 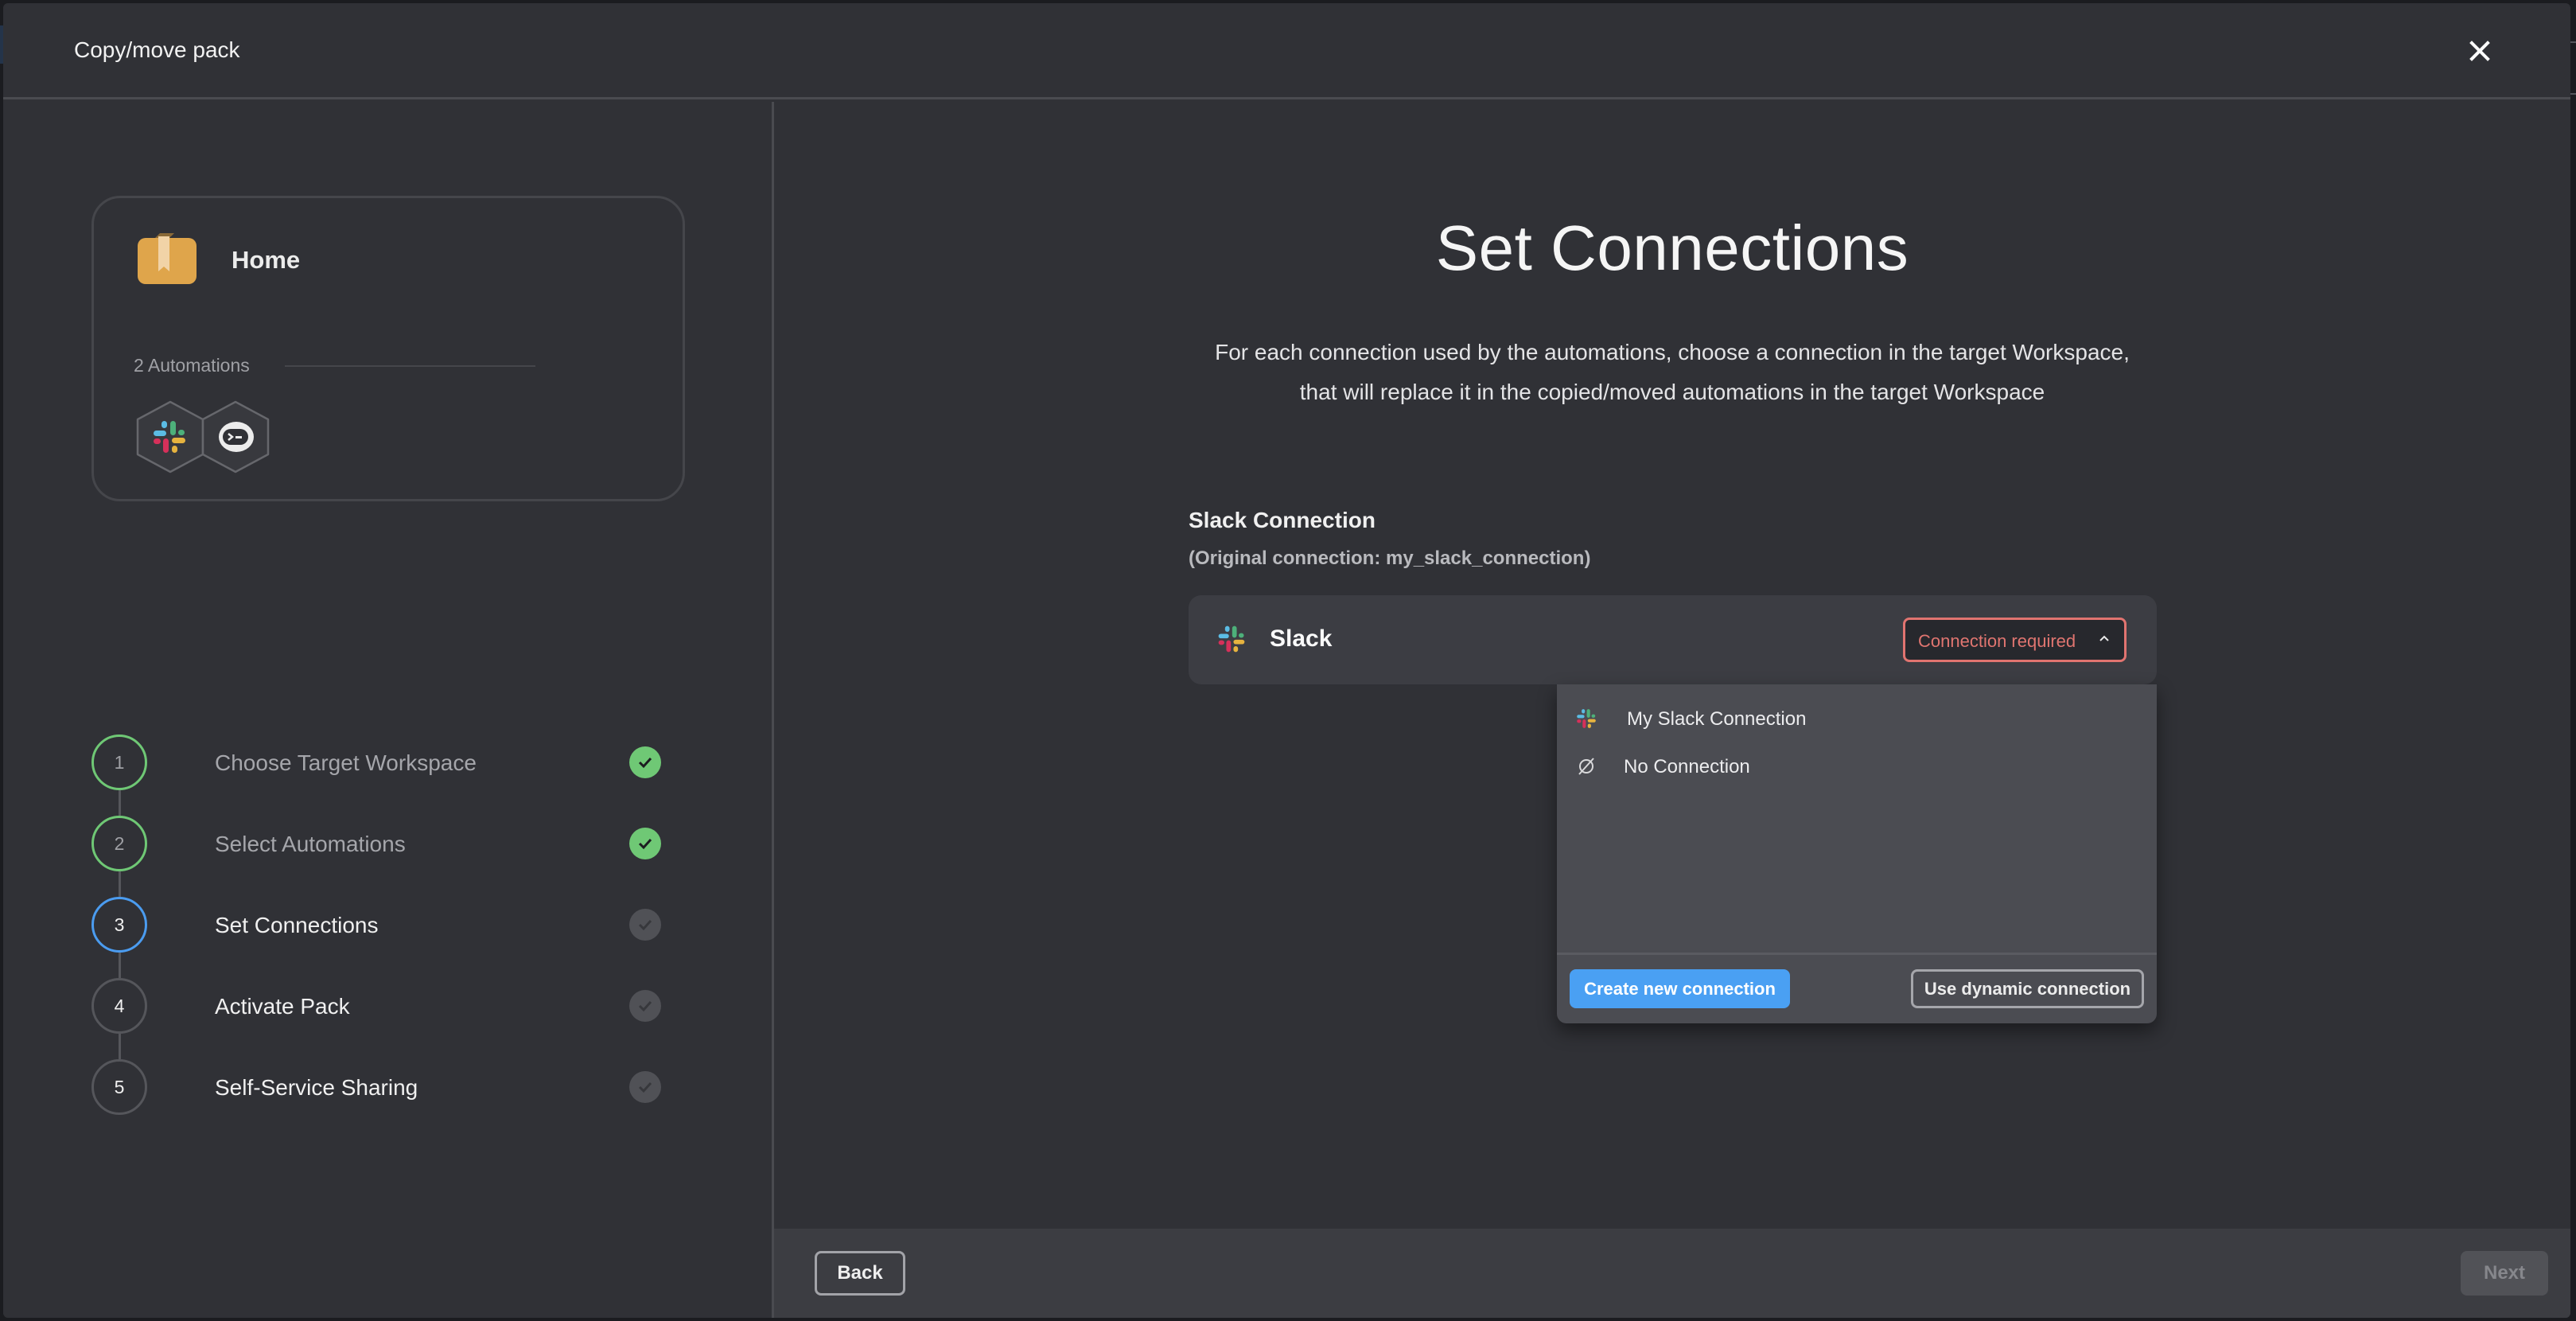 What do you see at coordinates (119, 843) in the screenshot?
I see `step-number: 2` at bounding box center [119, 843].